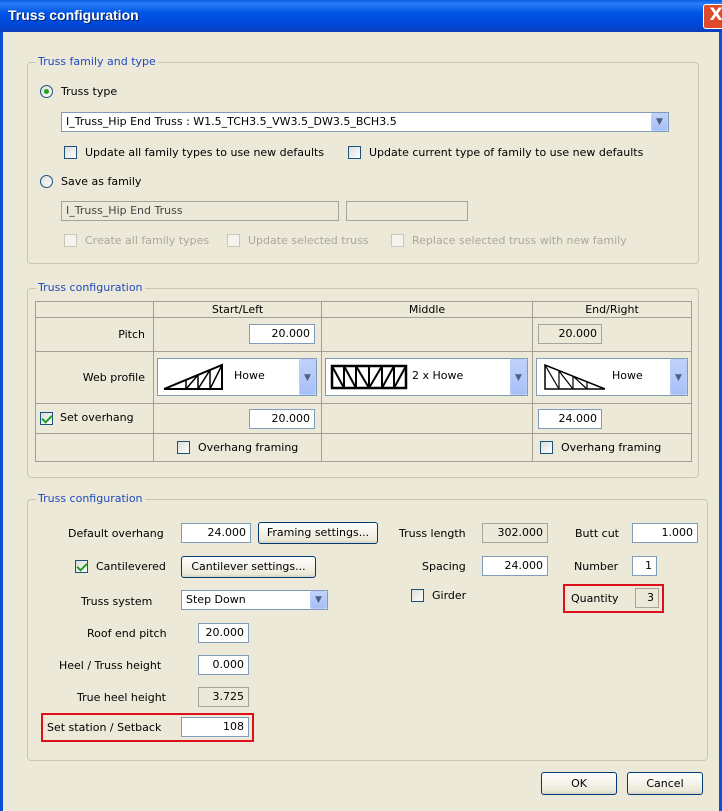  I want to click on web-start-cell: Howe ▼, so click(237, 377).